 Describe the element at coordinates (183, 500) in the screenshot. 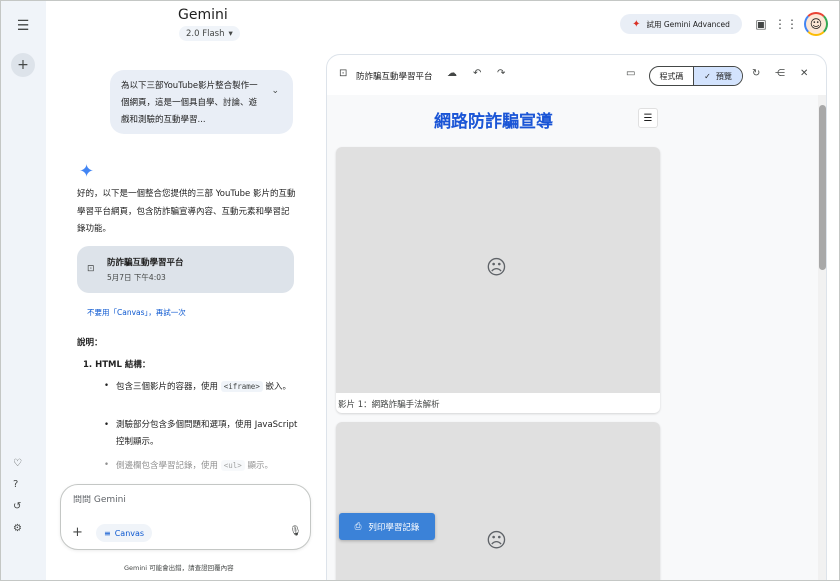

I see `prompt-input` at that location.